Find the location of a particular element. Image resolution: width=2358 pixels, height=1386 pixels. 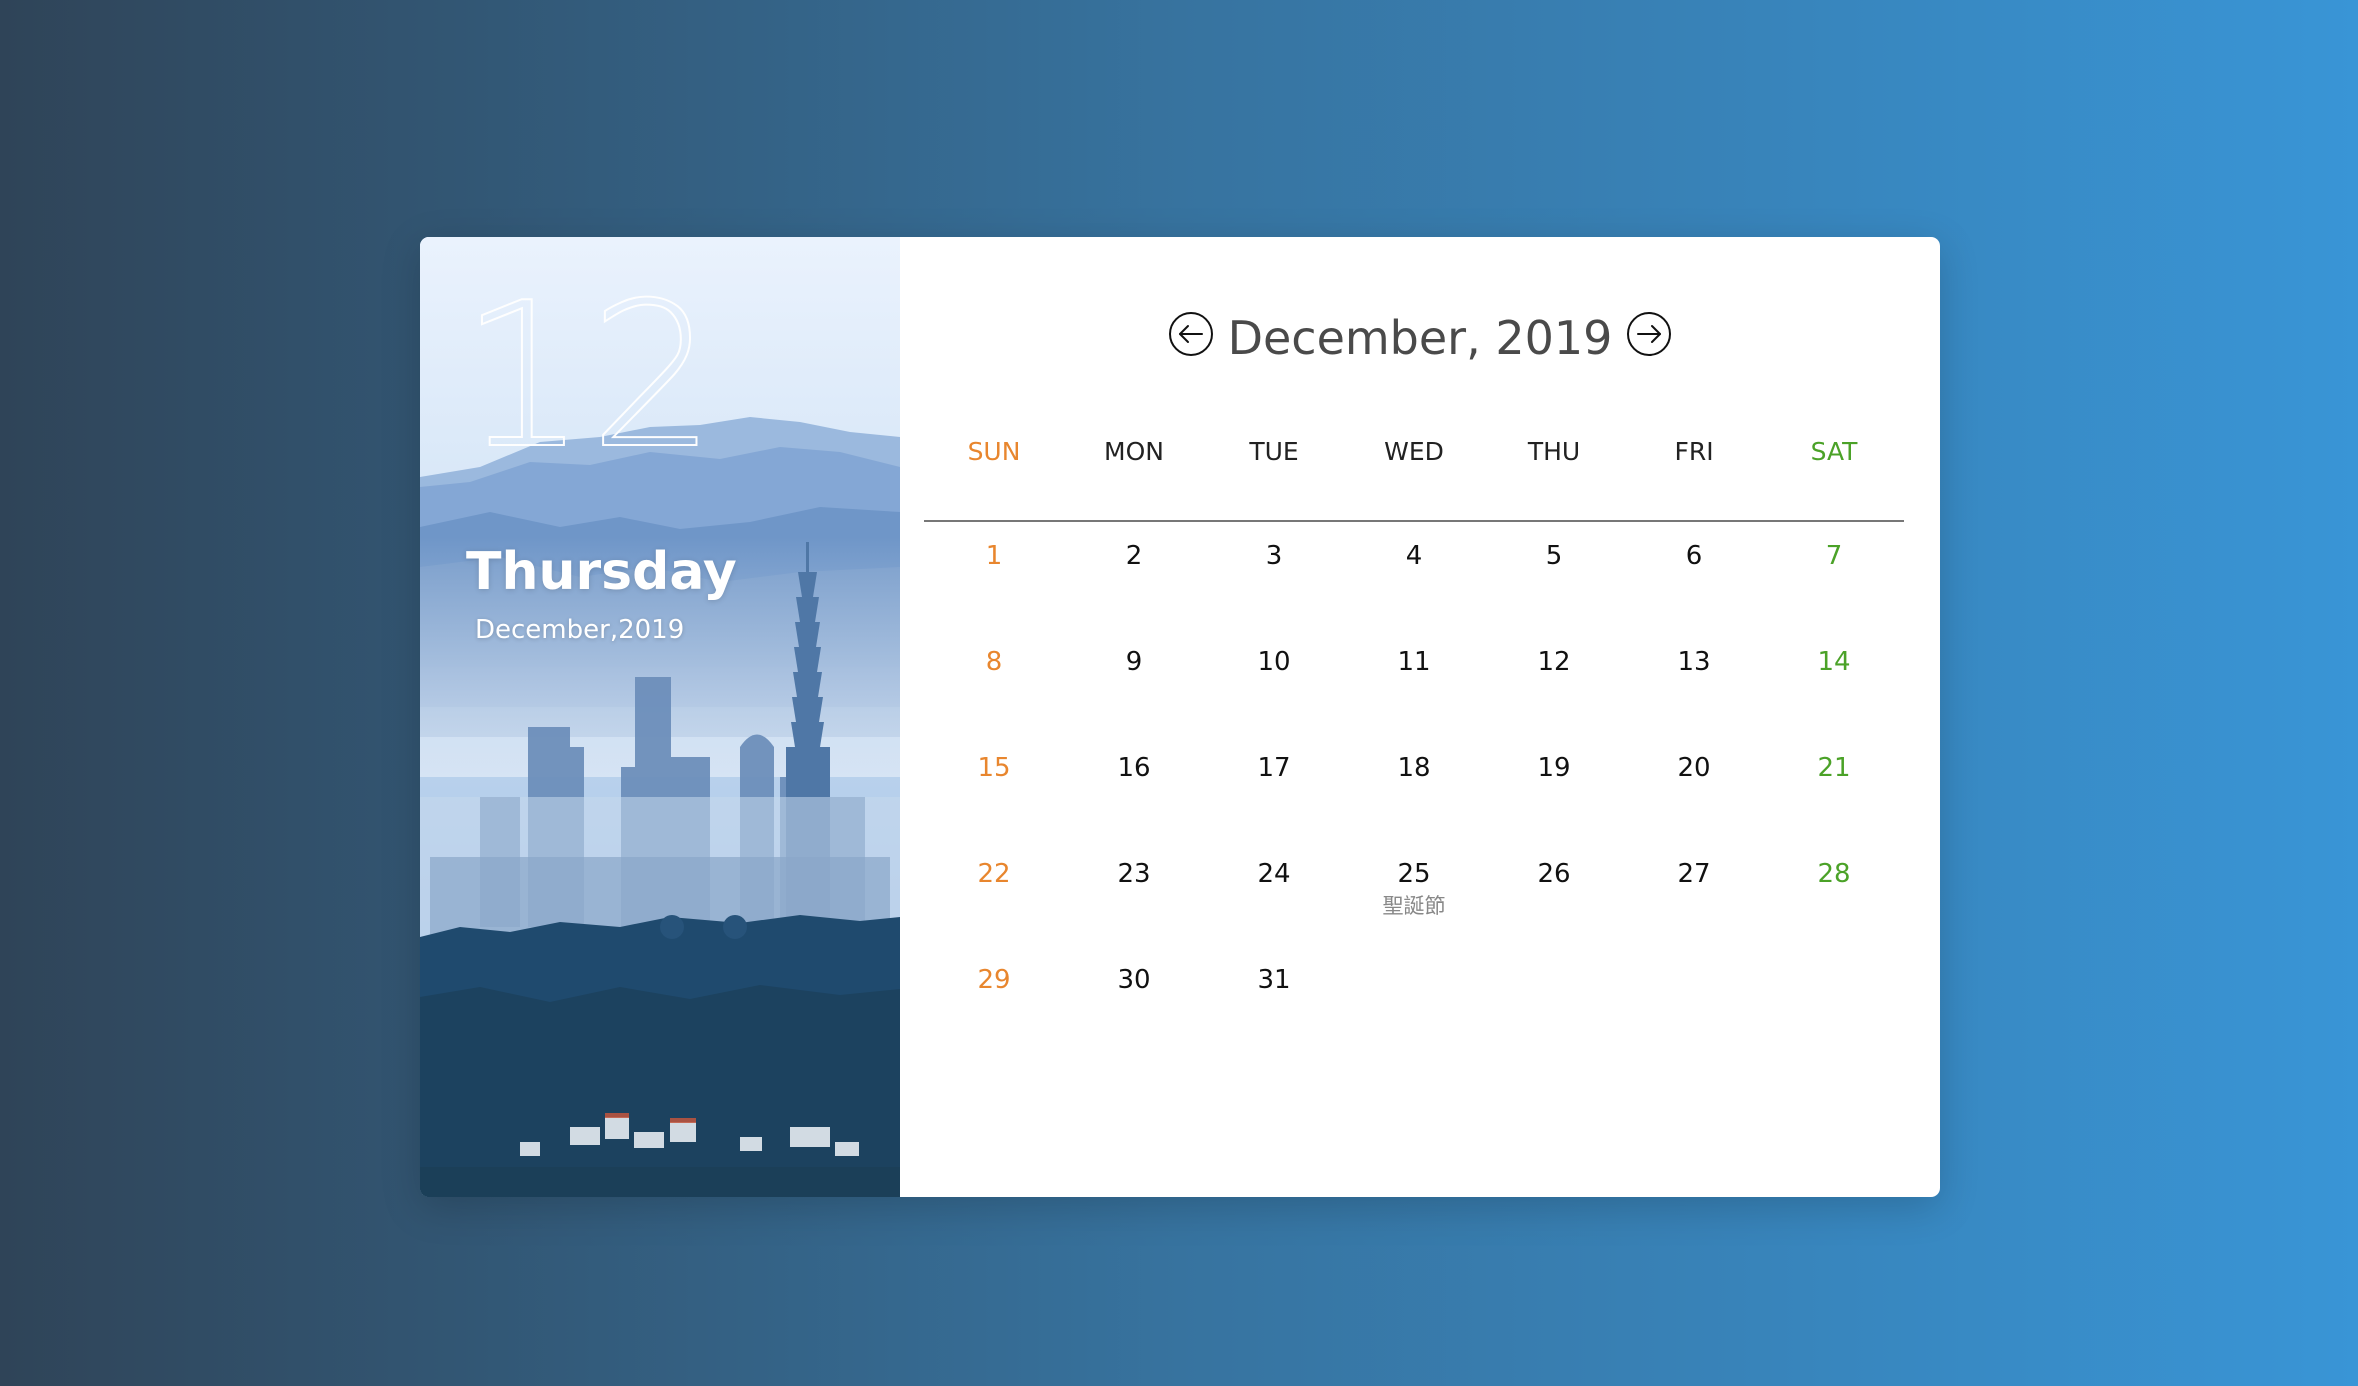

day-number: 2 is located at coordinates (1134, 556).